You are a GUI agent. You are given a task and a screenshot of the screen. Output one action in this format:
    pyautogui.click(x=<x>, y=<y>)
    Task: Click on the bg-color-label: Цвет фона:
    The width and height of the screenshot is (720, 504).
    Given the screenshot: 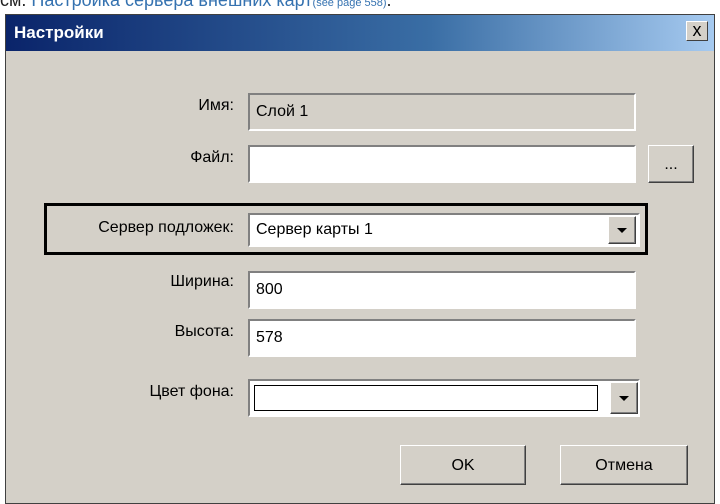 What is the action you would take?
    pyautogui.click(x=191, y=391)
    